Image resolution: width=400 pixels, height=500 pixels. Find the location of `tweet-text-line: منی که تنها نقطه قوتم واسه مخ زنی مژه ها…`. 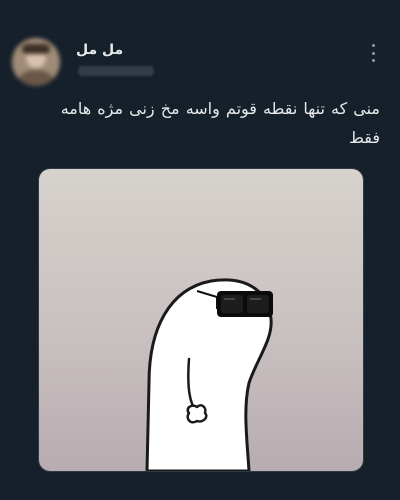

tweet-text-line: منی که تنها نقطه قوتم واسه مخ زنی مژه ها… is located at coordinates (220, 108).